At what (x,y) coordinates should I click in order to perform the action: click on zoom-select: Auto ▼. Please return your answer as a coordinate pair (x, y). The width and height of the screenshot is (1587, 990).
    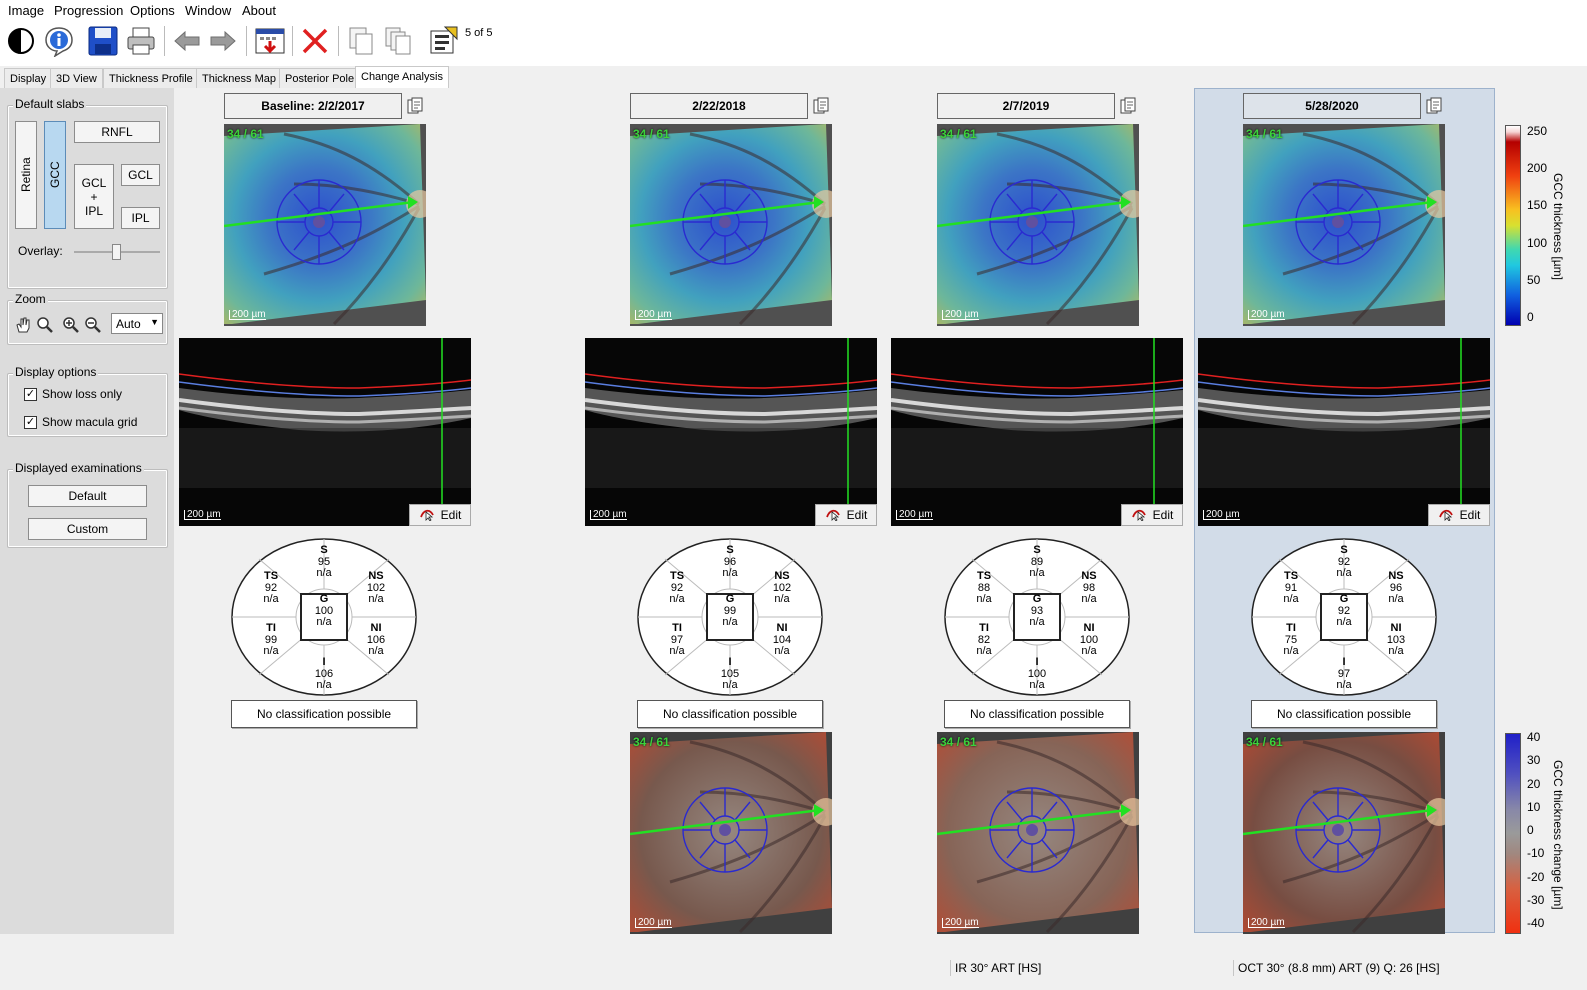
    Looking at the image, I should click on (137, 323).